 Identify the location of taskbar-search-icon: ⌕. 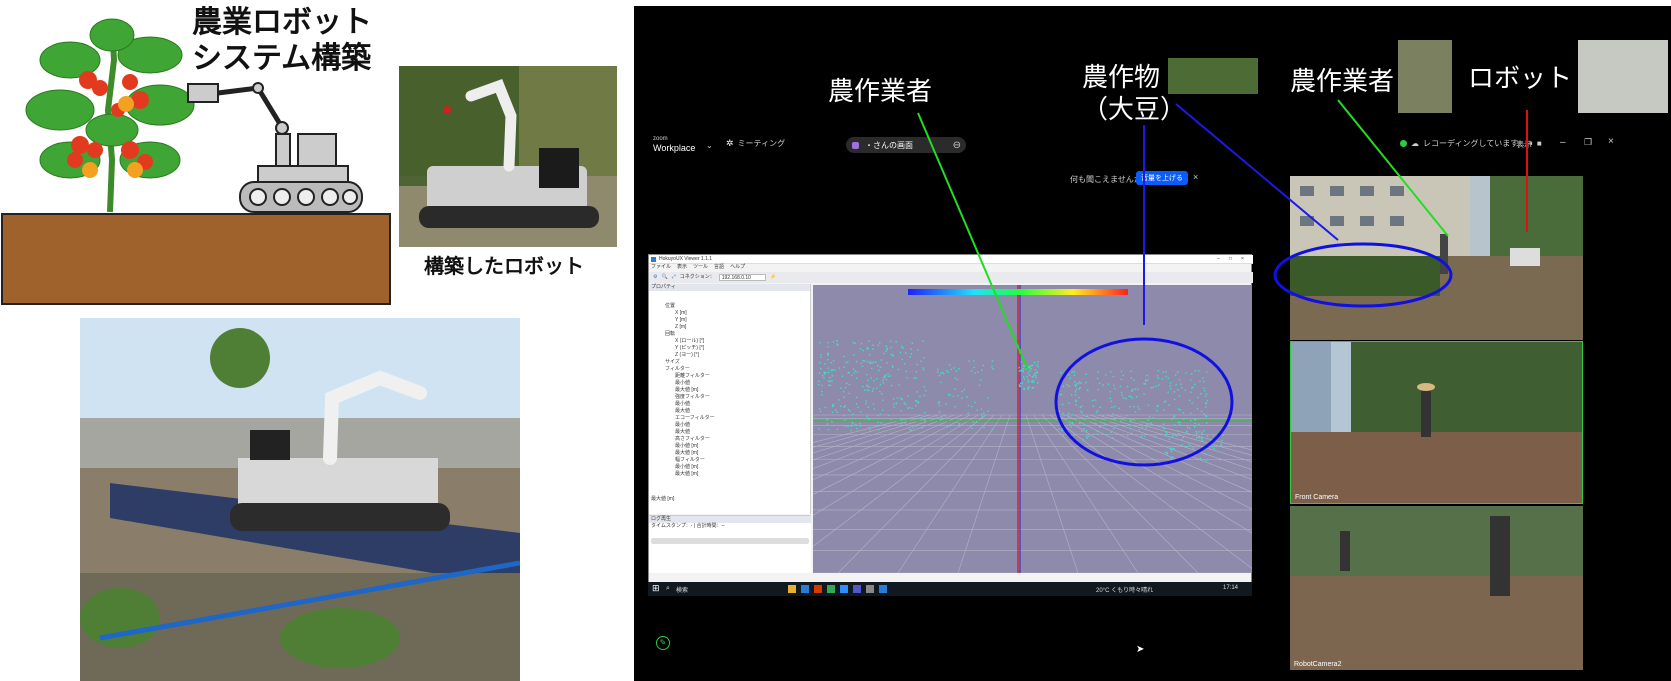
(668, 589).